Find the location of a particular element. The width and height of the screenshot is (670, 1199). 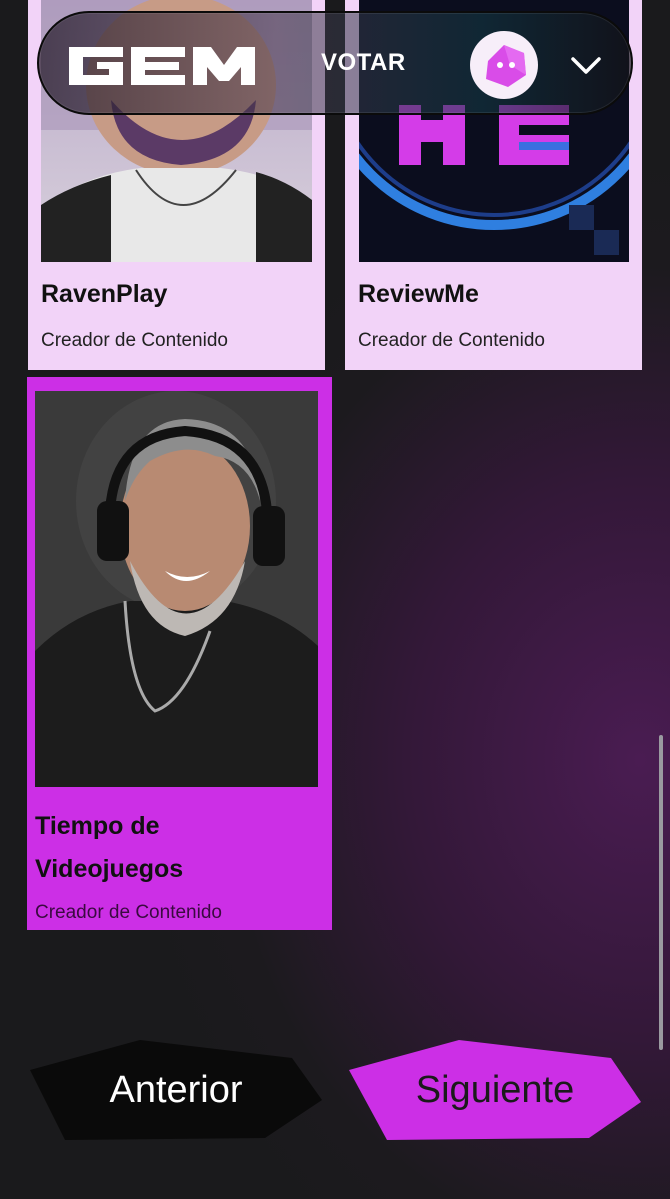

creator-name-line1: Tiempo de is located at coordinates (97, 826).